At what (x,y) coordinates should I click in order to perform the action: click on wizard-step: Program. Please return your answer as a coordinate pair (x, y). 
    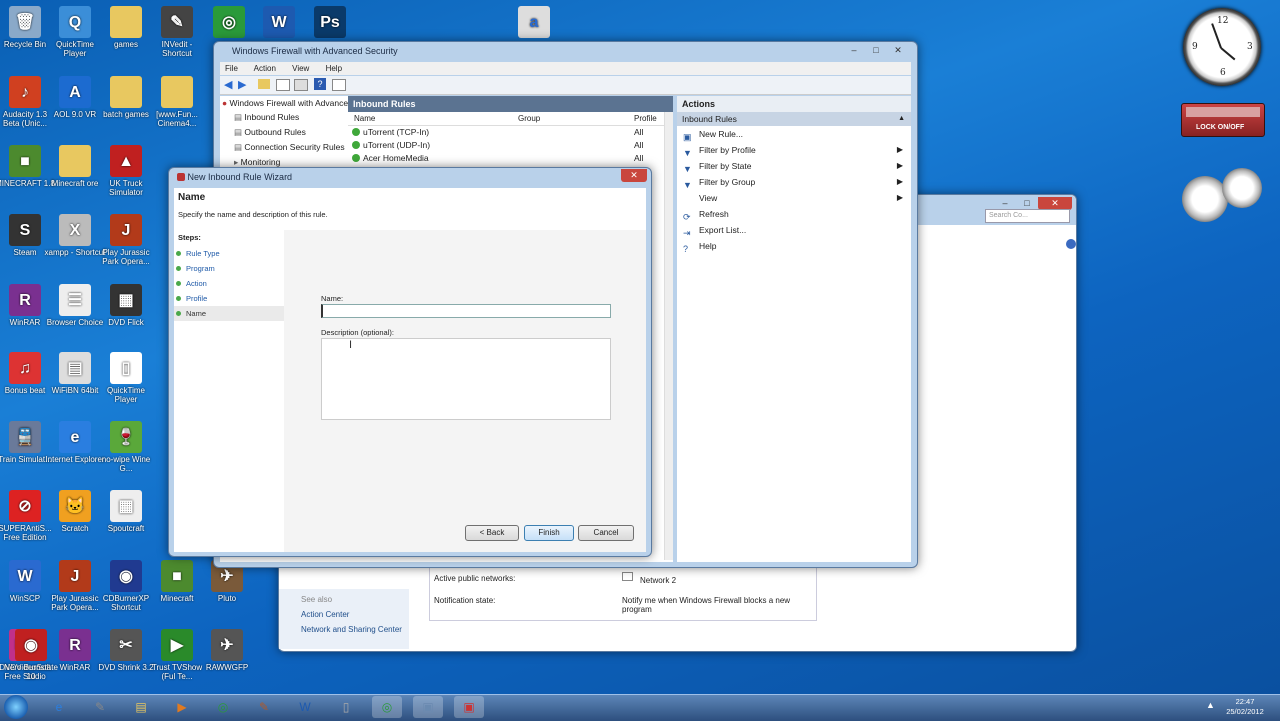
    Looking at the image, I should click on (229, 268).